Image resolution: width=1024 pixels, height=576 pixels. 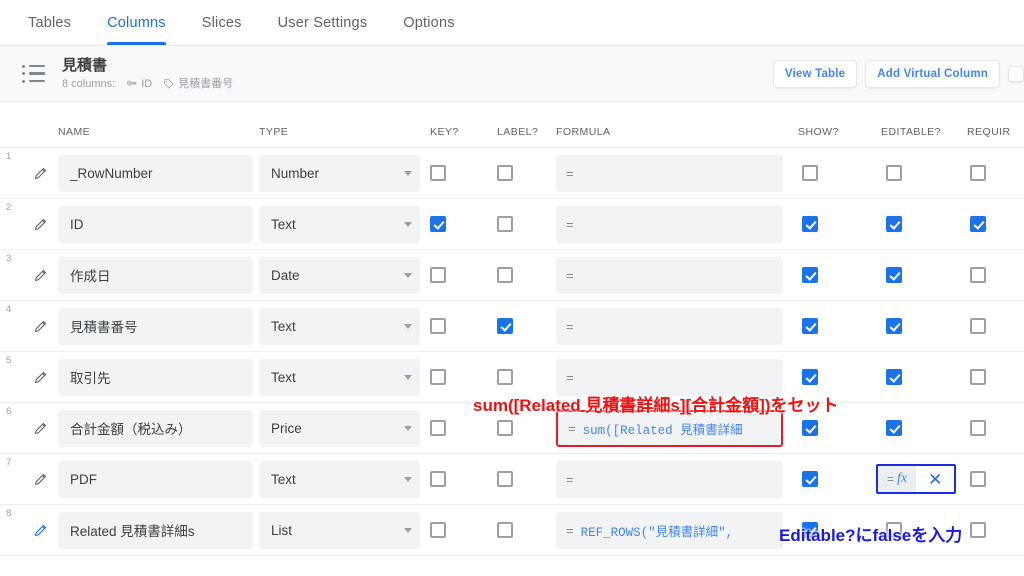 What do you see at coordinates (339, 428) in the screenshot?
I see `column-type-select: Price` at bounding box center [339, 428].